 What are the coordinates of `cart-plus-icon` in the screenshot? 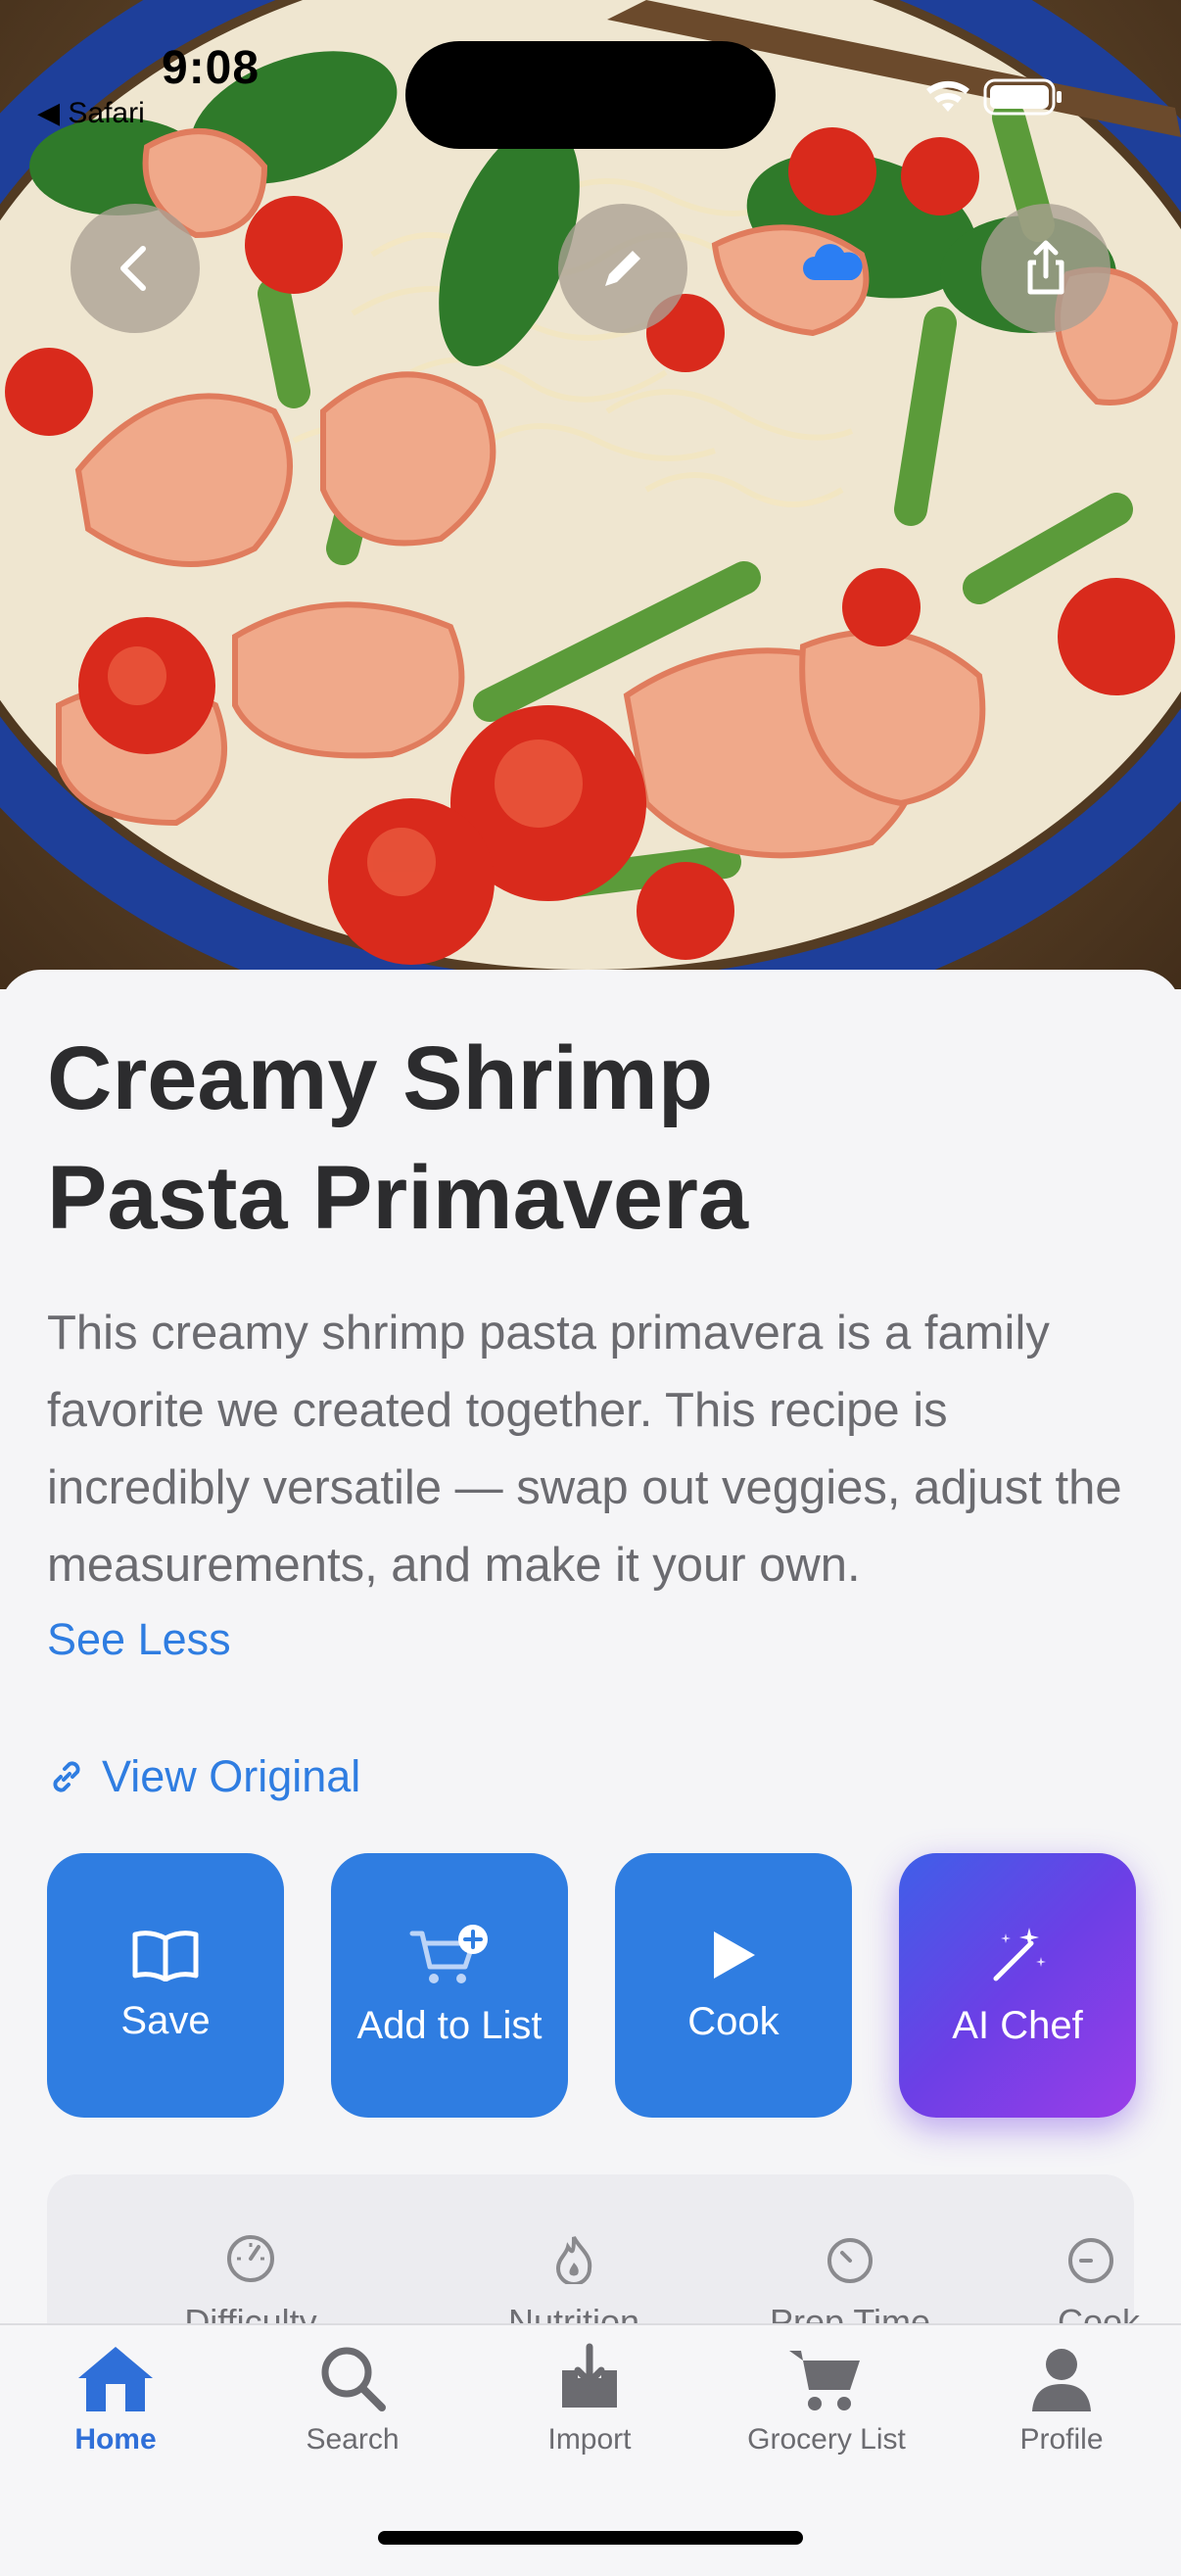 It's located at (449, 1954).